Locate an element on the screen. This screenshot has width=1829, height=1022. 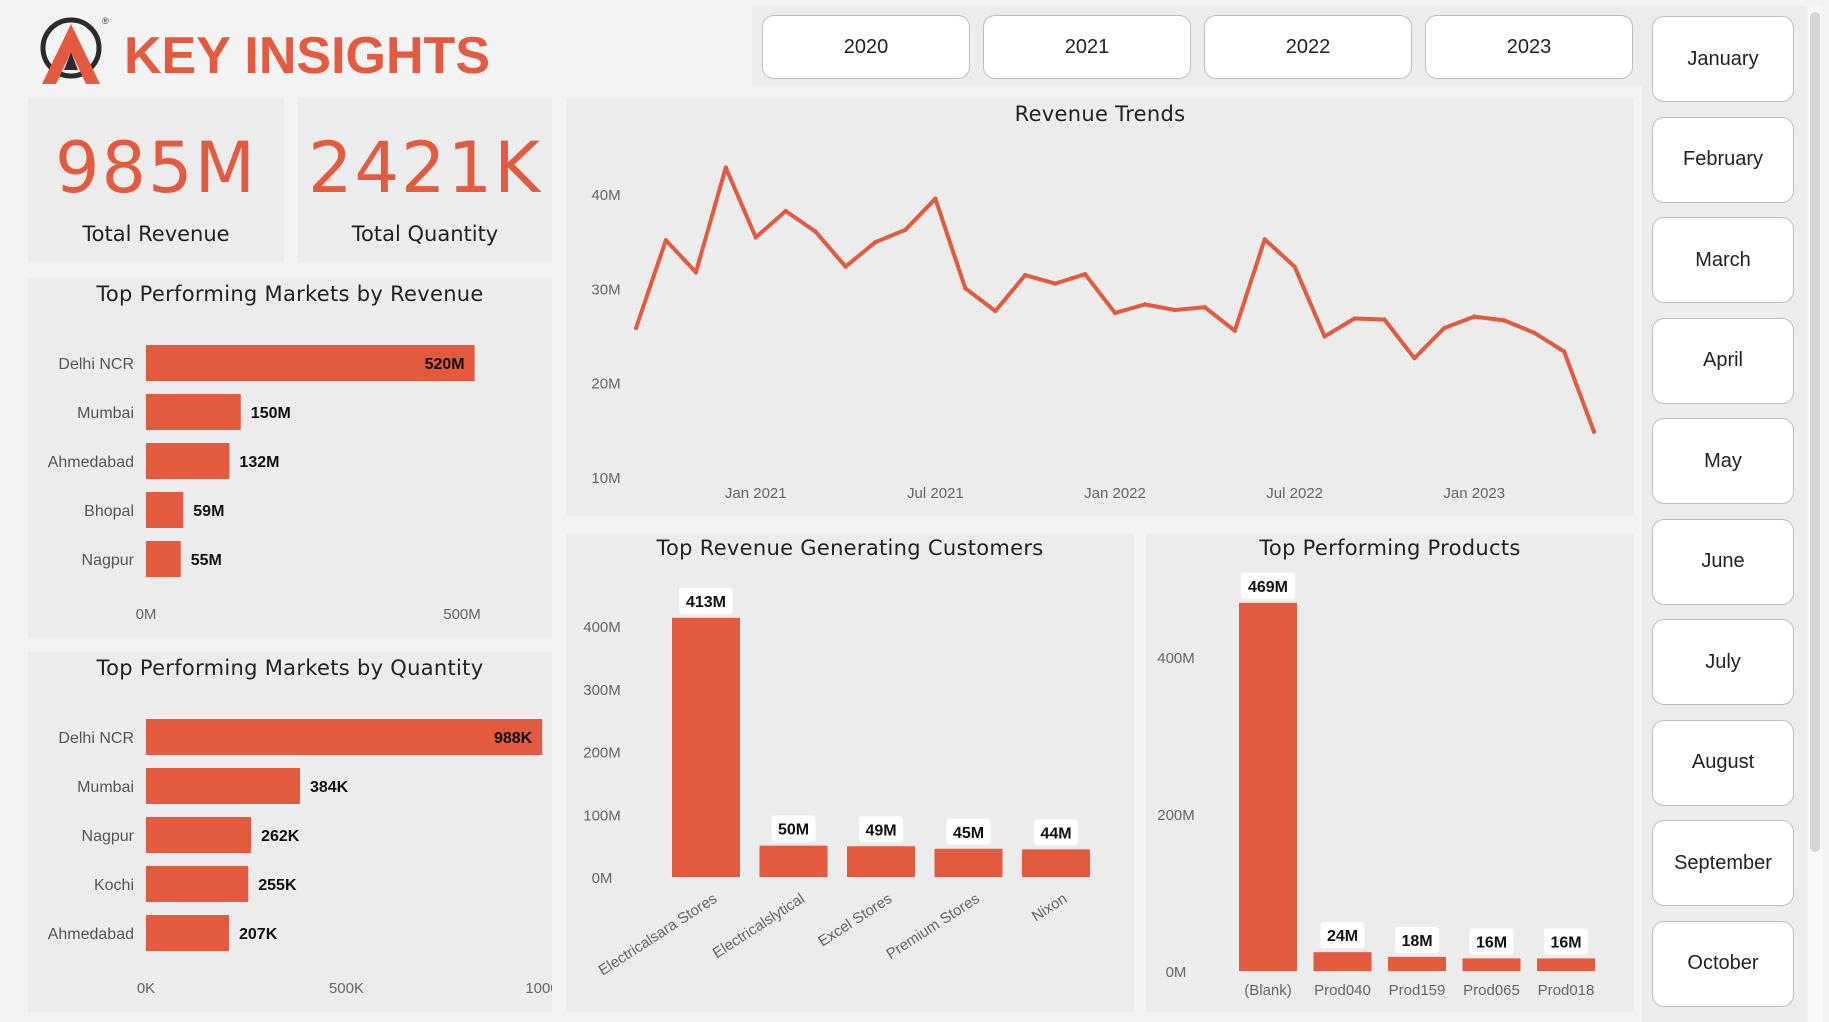
data-label: 988K is located at coordinates (513, 738).